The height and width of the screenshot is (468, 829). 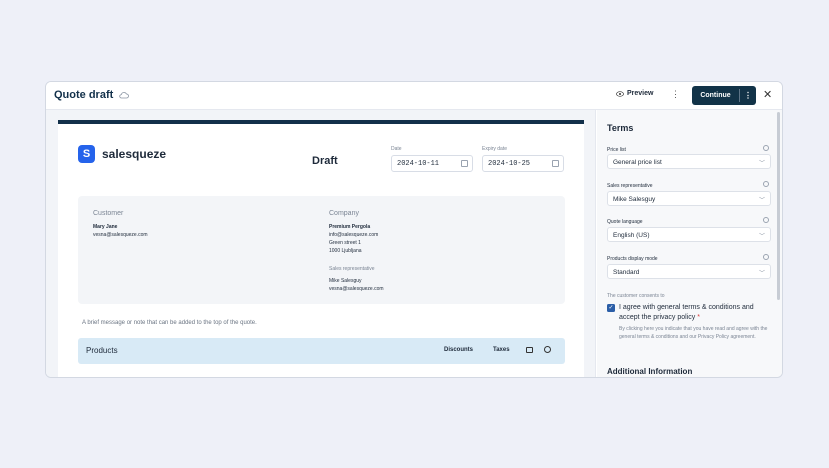 What do you see at coordinates (630, 186) in the screenshot?
I see `sales-rep-label: Sales representative` at bounding box center [630, 186].